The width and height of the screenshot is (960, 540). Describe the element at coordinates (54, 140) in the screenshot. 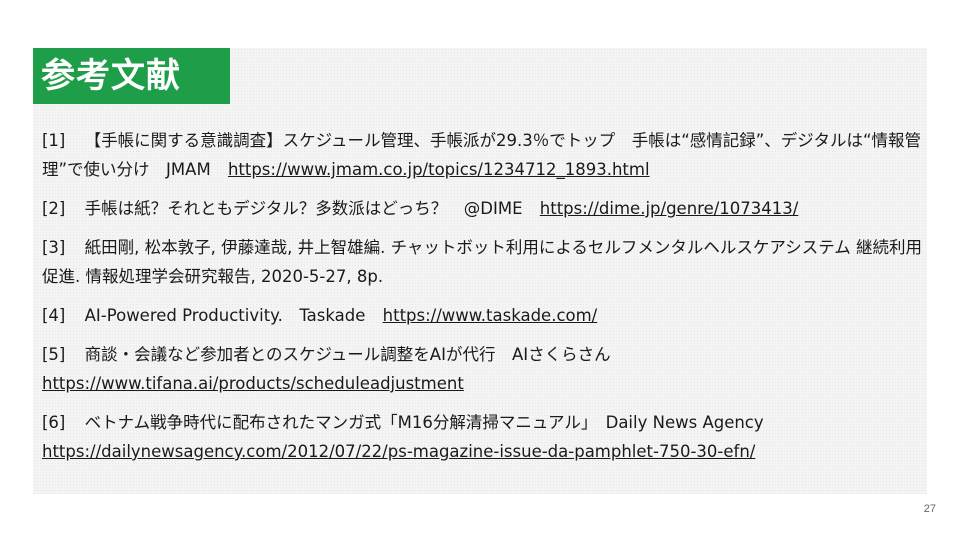

I see `reference-number: [1]` at that location.